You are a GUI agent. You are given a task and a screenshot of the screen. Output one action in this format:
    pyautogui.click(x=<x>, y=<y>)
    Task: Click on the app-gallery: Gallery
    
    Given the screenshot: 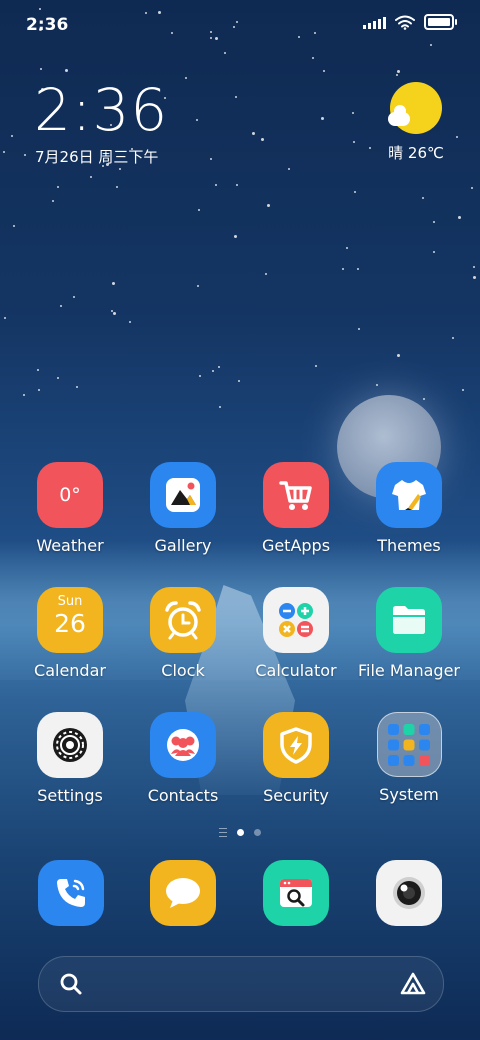 What is the action you would take?
    pyautogui.click(x=183, y=508)
    